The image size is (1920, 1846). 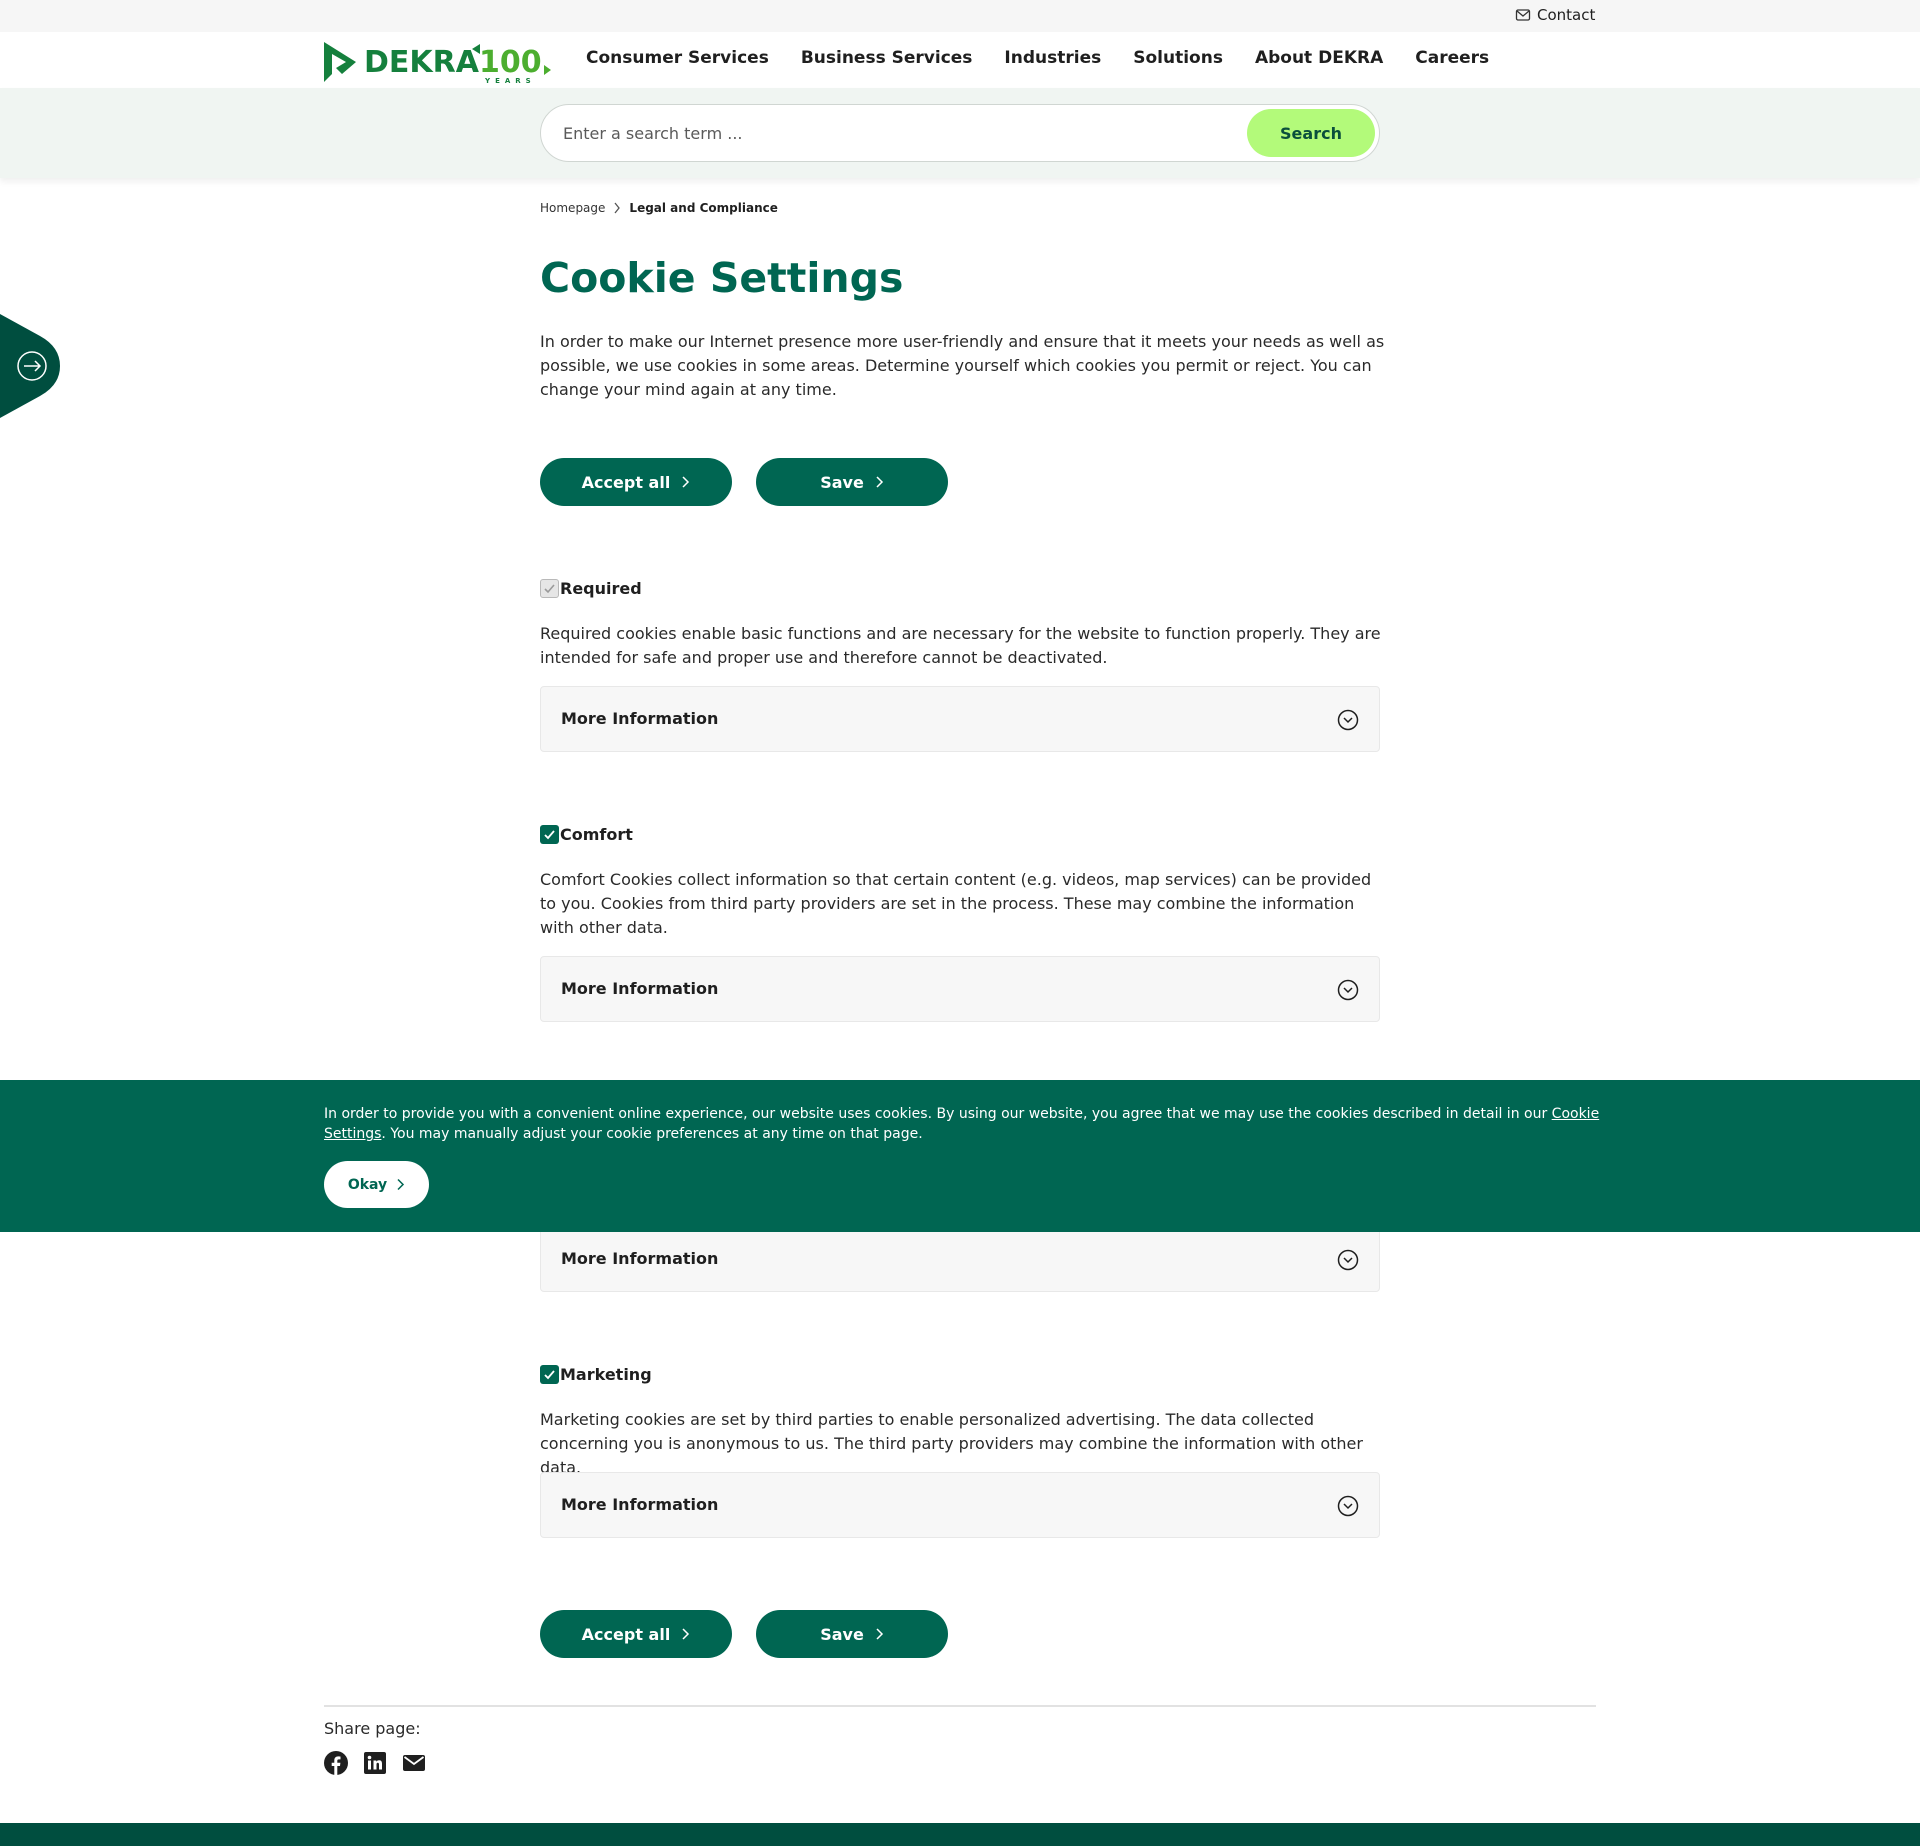 I want to click on contact-label: Contact, so click(x=1566, y=15).